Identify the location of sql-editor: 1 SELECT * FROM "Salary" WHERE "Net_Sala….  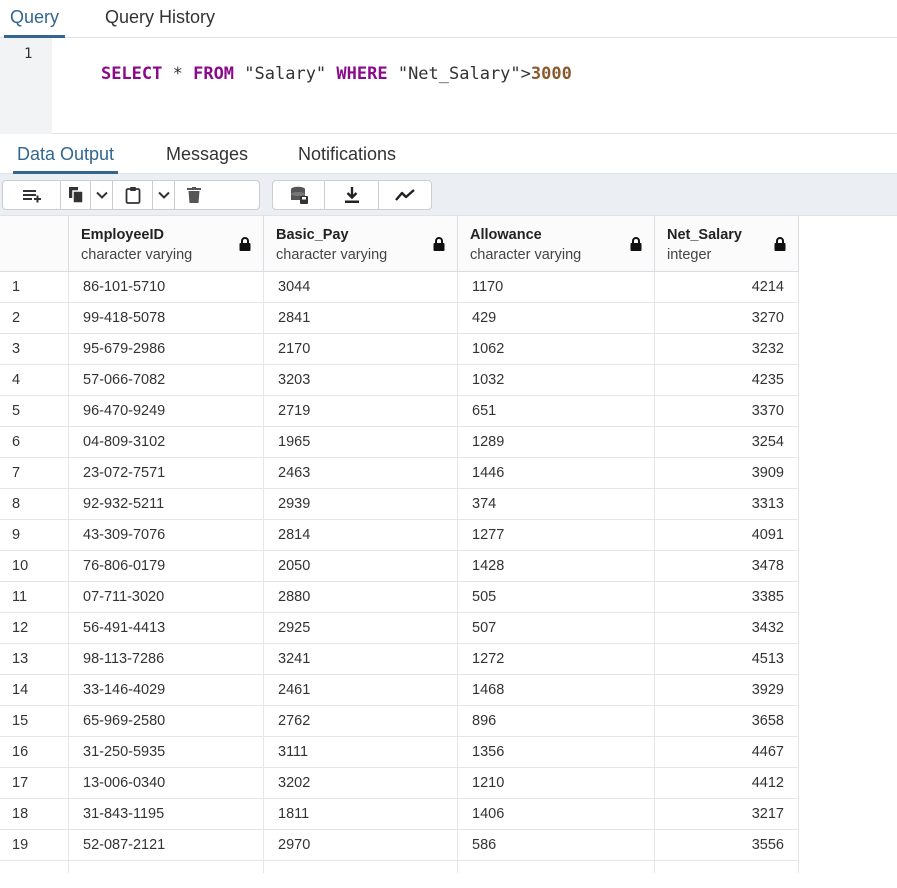
(448, 86).